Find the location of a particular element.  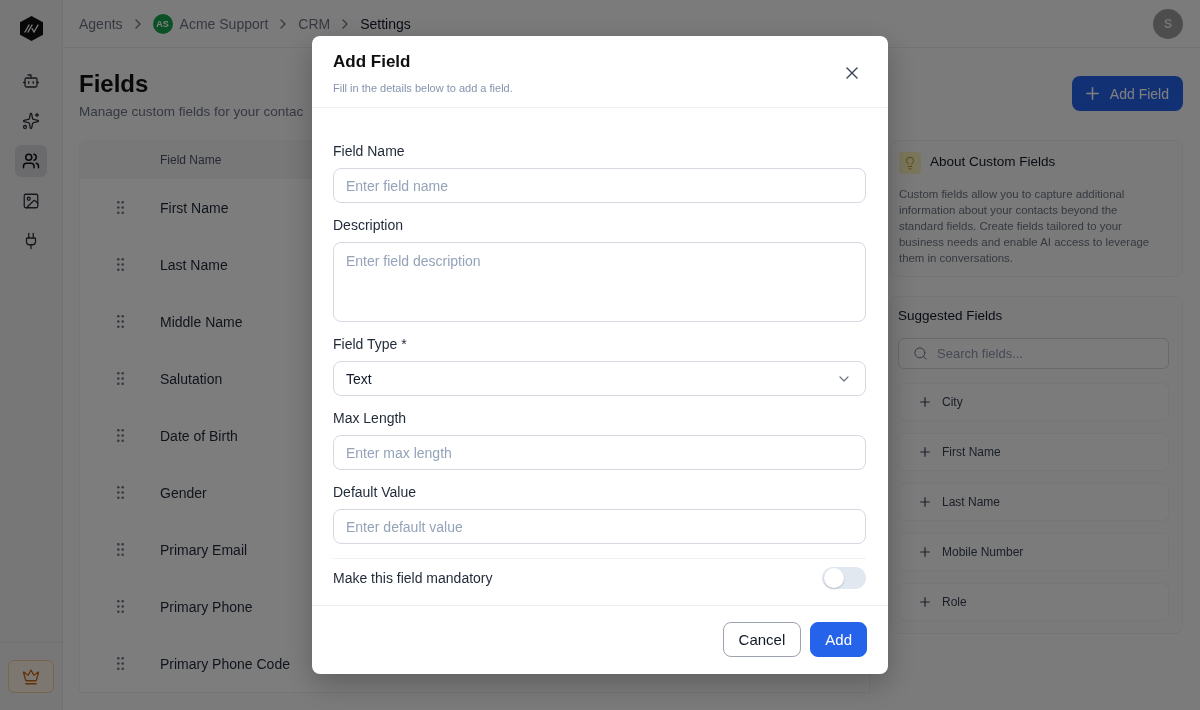

field-label: Description is located at coordinates (368, 225).